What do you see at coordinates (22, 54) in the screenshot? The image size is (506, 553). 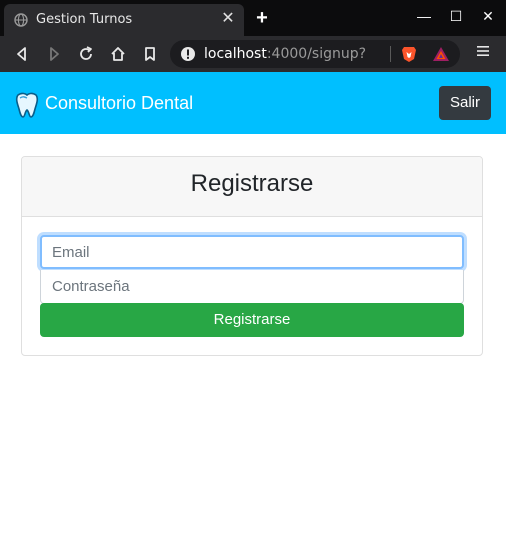 I see `back-icon` at bounding box center [22, 54].